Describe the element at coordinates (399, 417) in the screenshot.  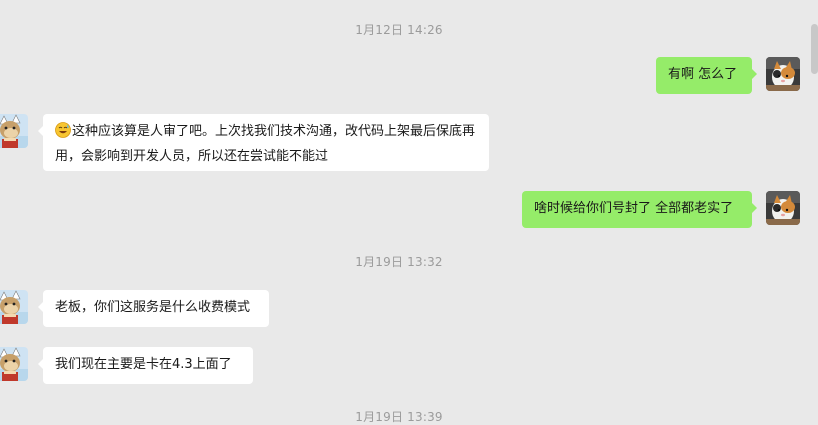
I see `message-timestamp: 1月19日 13:39` at that location.